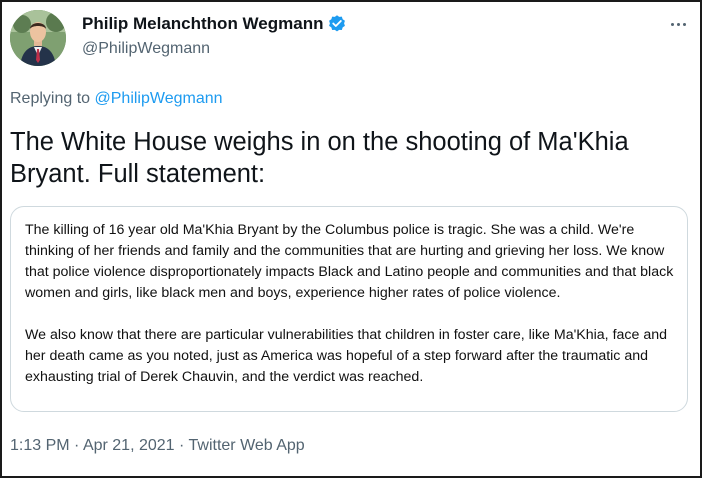  I want to click on more-options-button, so click(678, 24).